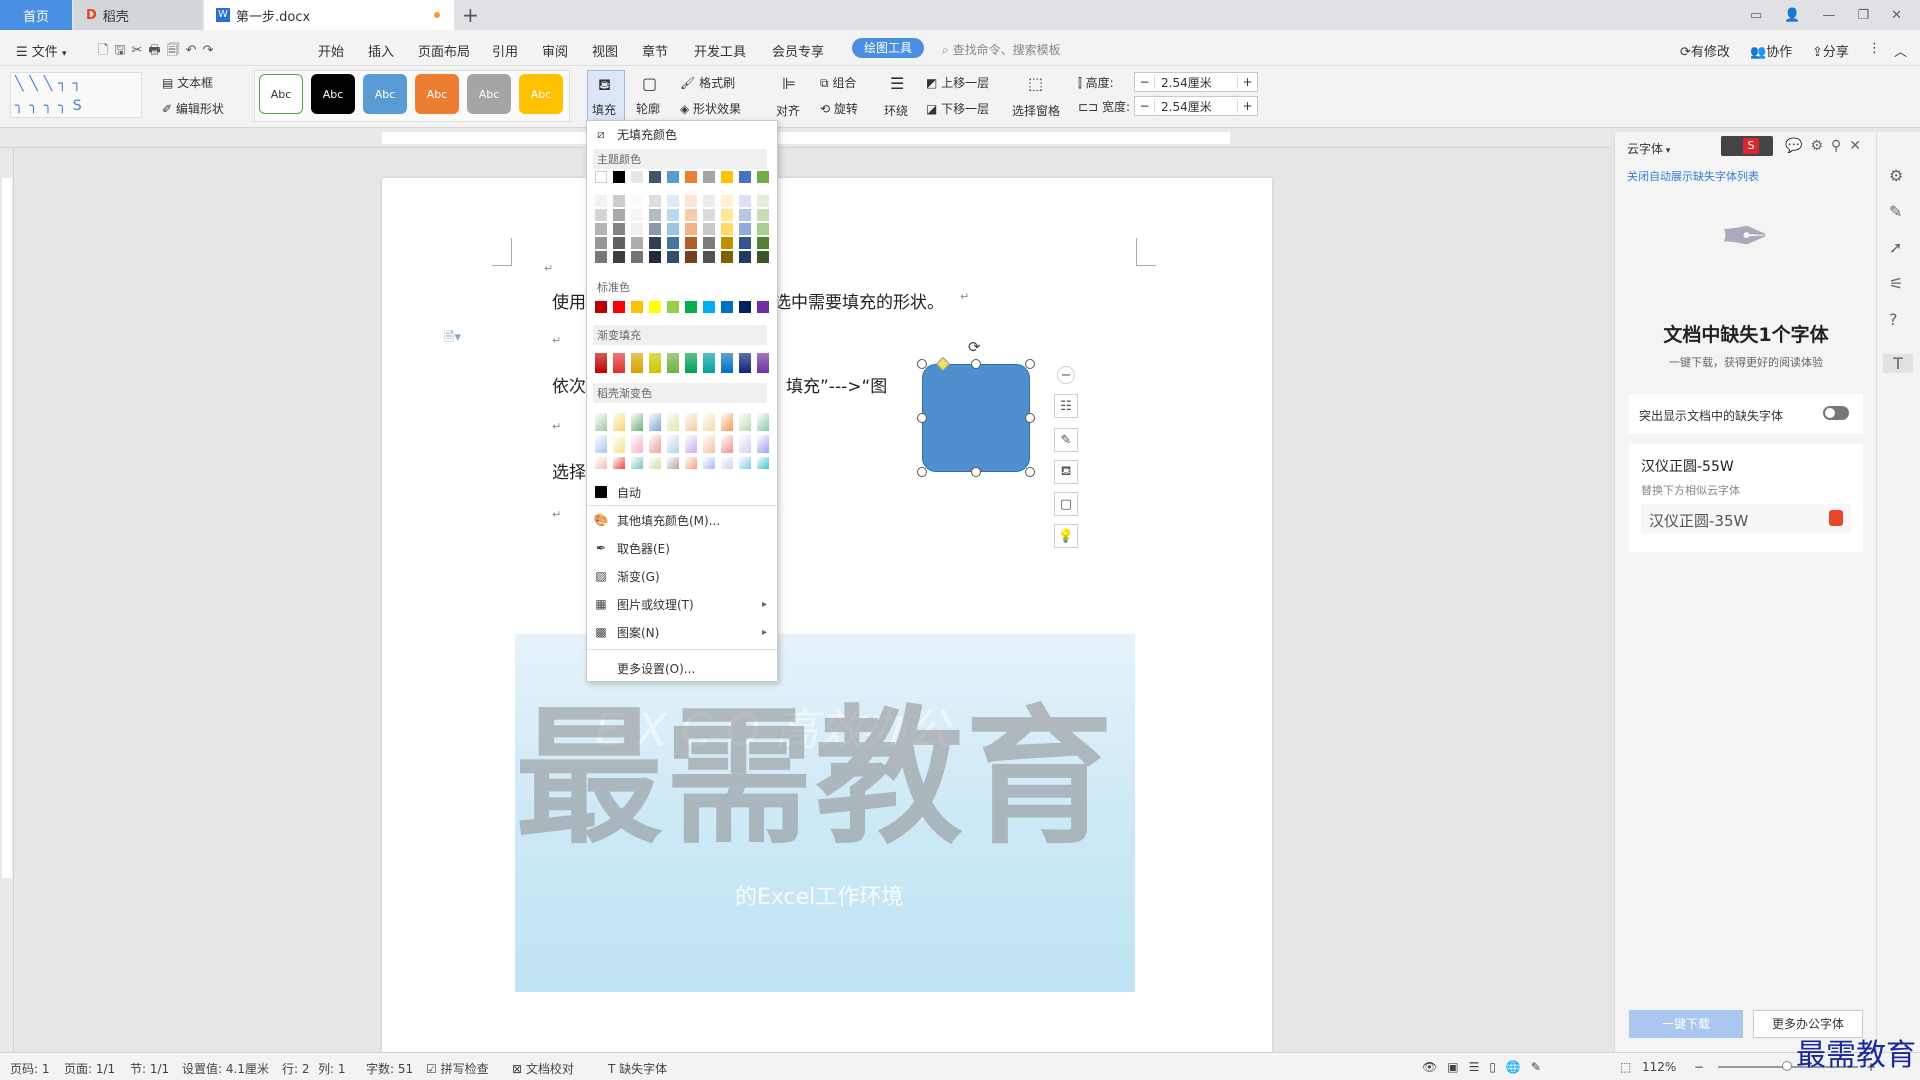 Image resolution: width=1920 pixels, height=1080 pixels. What do you see at coordinates (1797, 146) in the screenshot?
I see `chat-icon: 💬` at bounding box center [1797, 146].